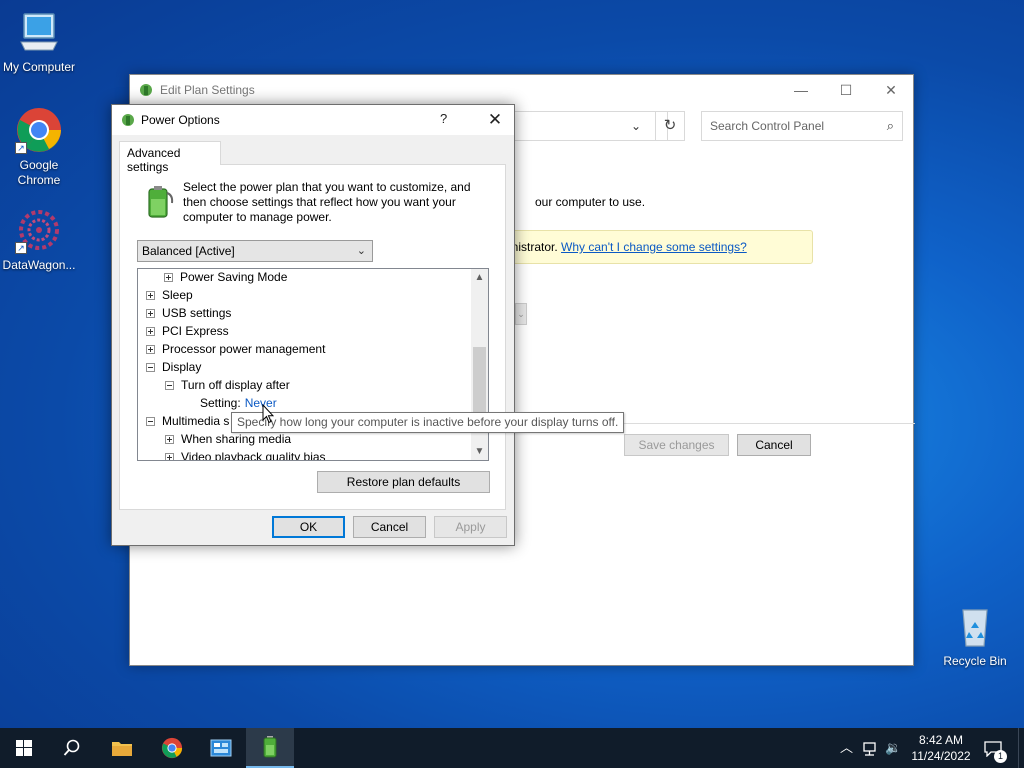 The width and height of the screenshot is (1024, 768). I want to click on selected-plan: Balanced [Active], so click(188, 251).